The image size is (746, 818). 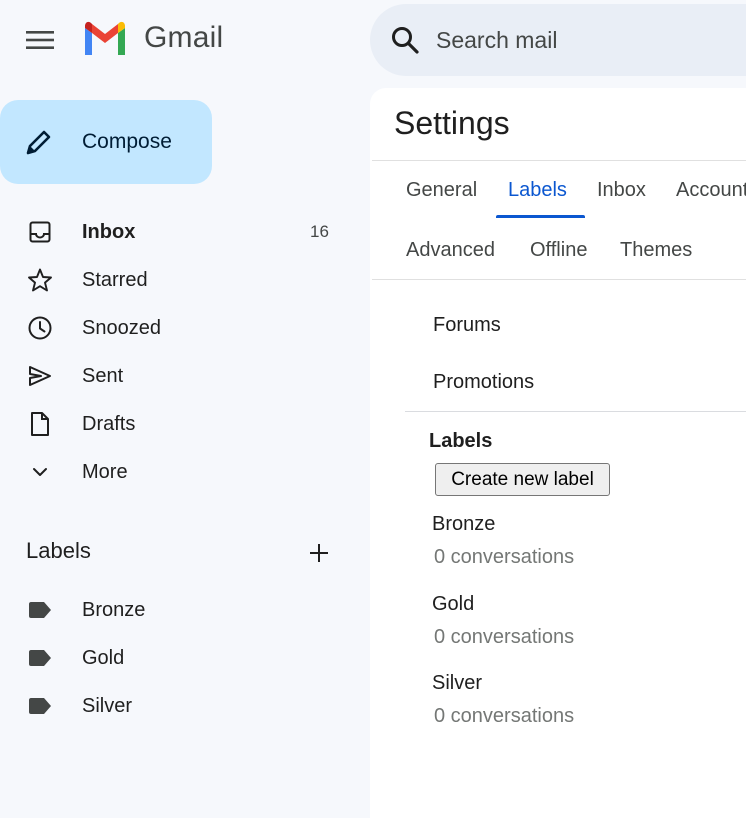 I want to click on label-count-bronze: 0 conversations, so click(x=504, y=557).